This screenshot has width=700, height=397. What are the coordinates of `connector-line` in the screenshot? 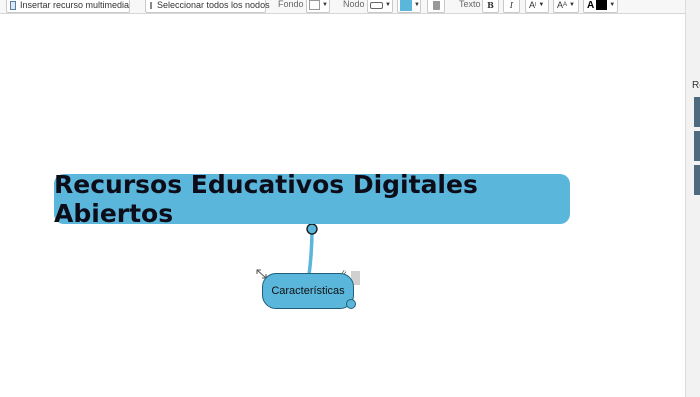 It's located at (310, 252).